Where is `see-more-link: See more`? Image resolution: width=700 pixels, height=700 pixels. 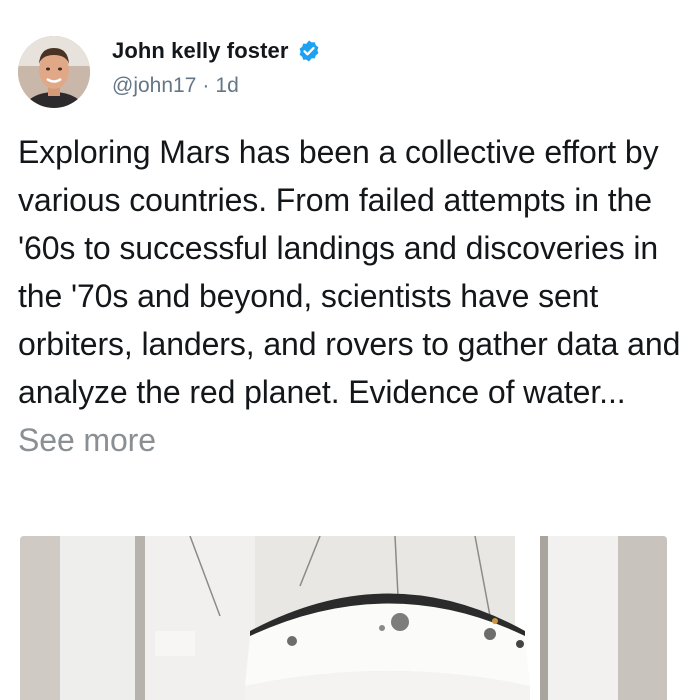 see-more-link: See more is located at coordinates (87, 440).